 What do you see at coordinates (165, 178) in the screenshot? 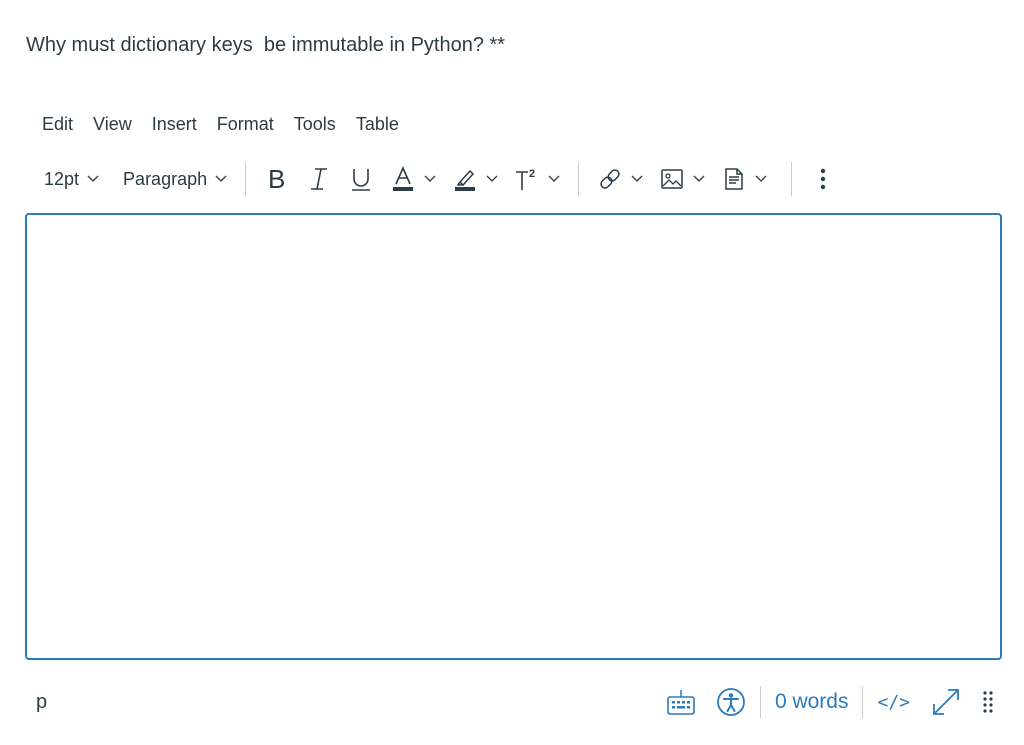
I see `block-format-value: Paragraph` at bounding box center [165, 178].